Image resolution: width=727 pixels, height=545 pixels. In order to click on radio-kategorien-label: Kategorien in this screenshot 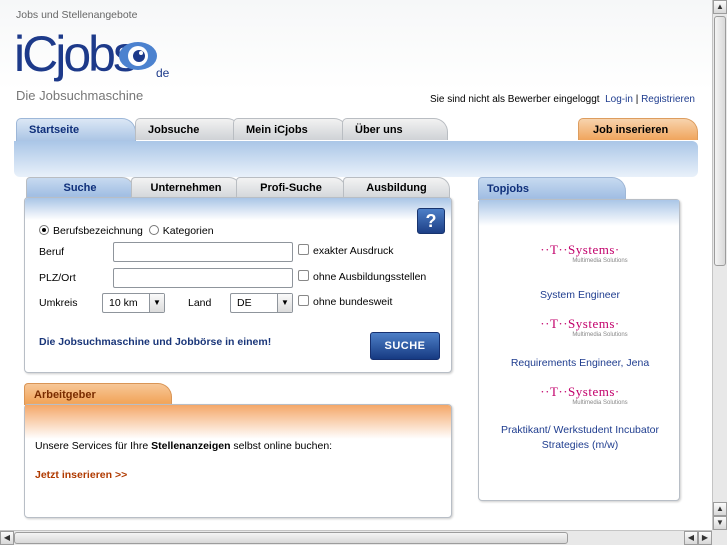, I will do `click(188, 231)`.